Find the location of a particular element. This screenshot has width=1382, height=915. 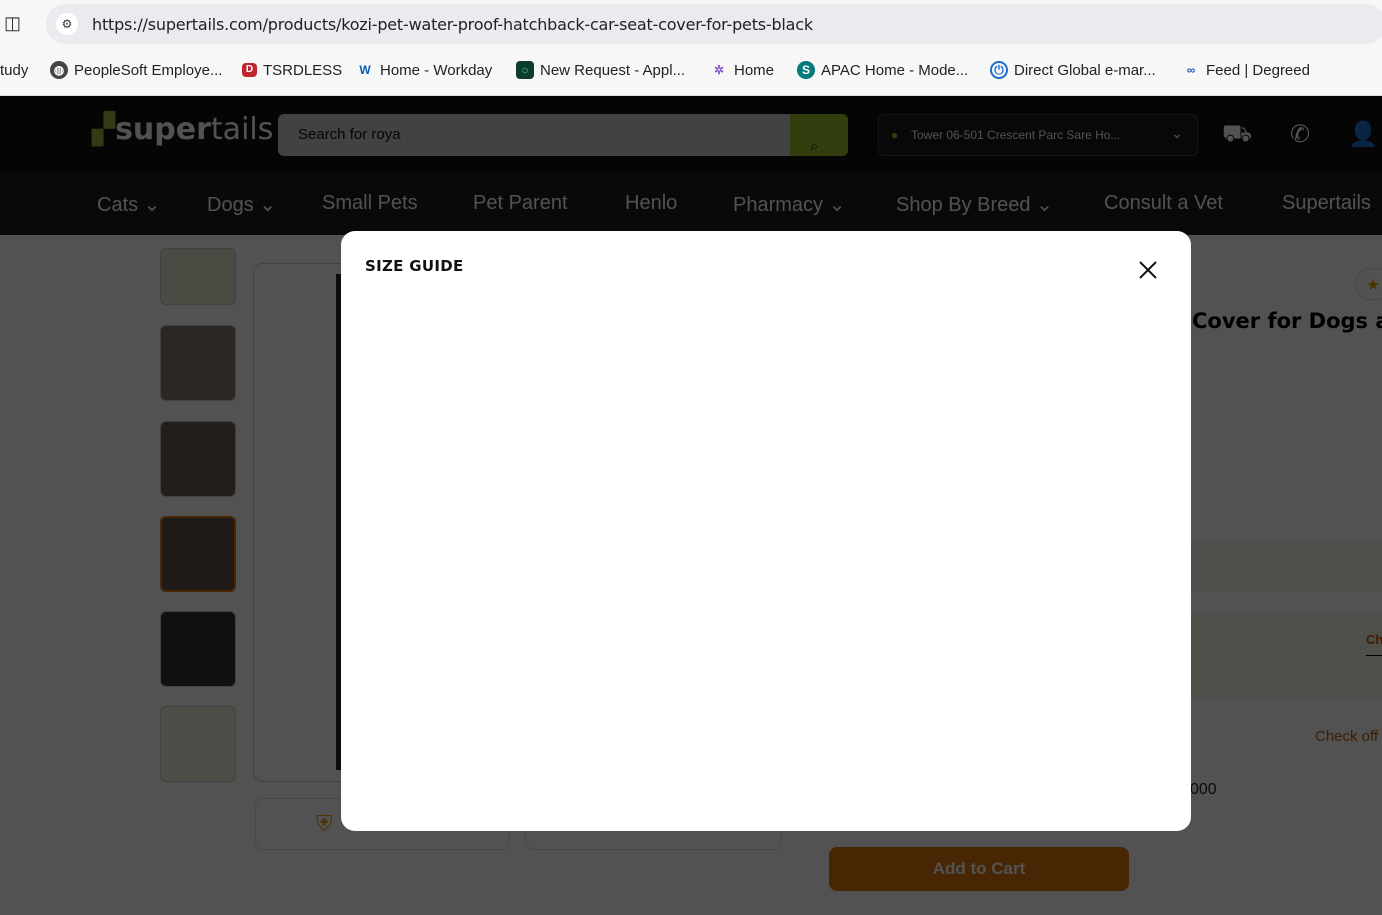

logo-text: super is located at coordinates (163, 129).